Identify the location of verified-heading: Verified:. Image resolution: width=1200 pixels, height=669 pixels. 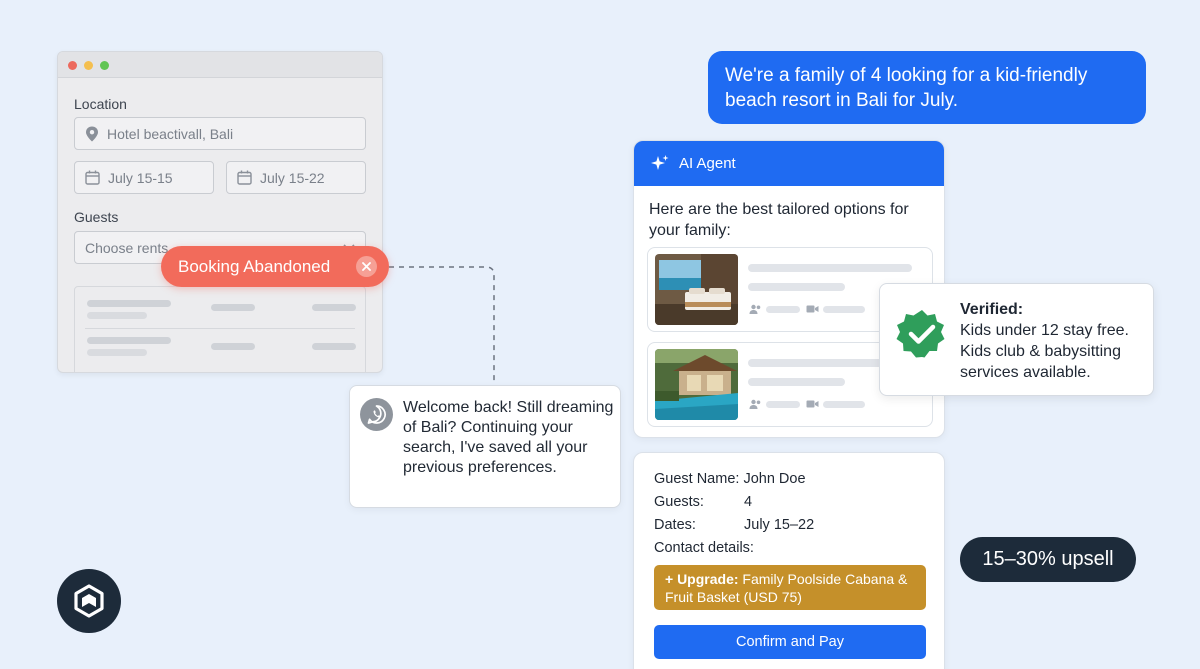
(992, 309).